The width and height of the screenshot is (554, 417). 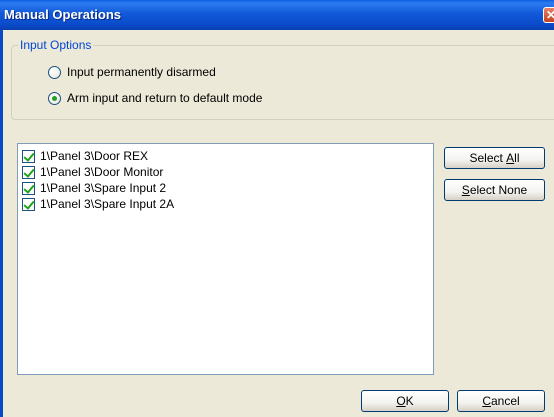 What do you see at coordinates (107, 204) in the screenshot?
I see `list-item-label: 1\Panel 3\Spare Input 2A` at bounding box center [107, 204].